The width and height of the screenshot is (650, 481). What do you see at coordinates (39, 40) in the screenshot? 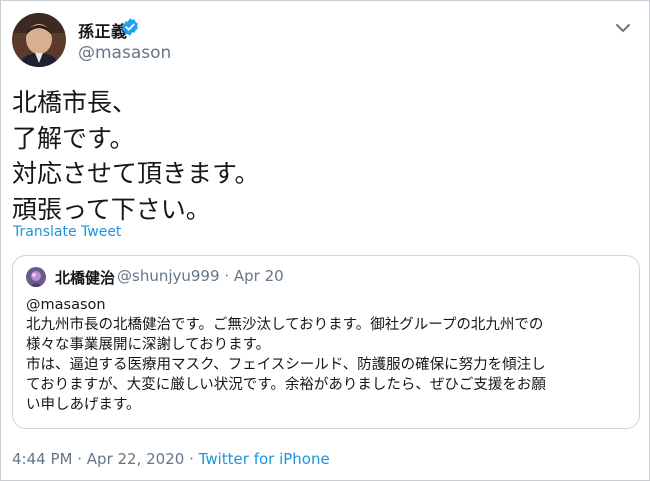
I see `author-avatar` at bounding box center [39, 40].